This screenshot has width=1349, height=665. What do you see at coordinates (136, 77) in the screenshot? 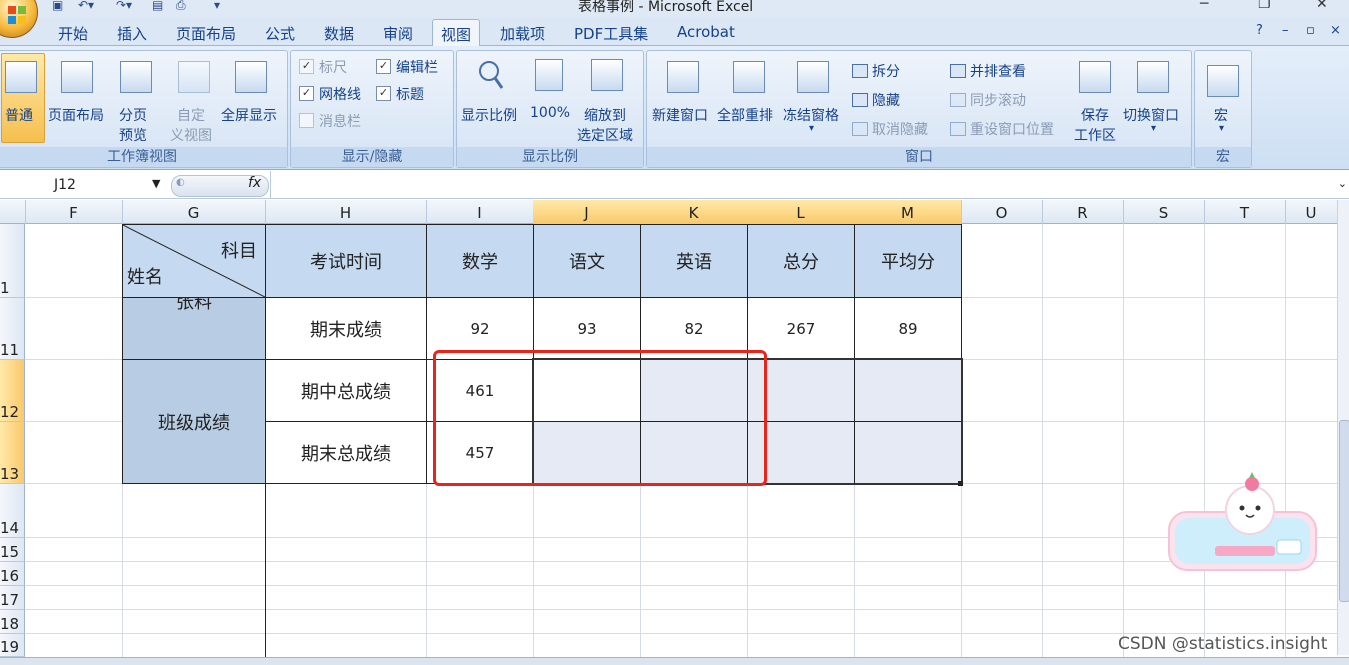
I see `page-break-icon` at bounding box center [136, 77].